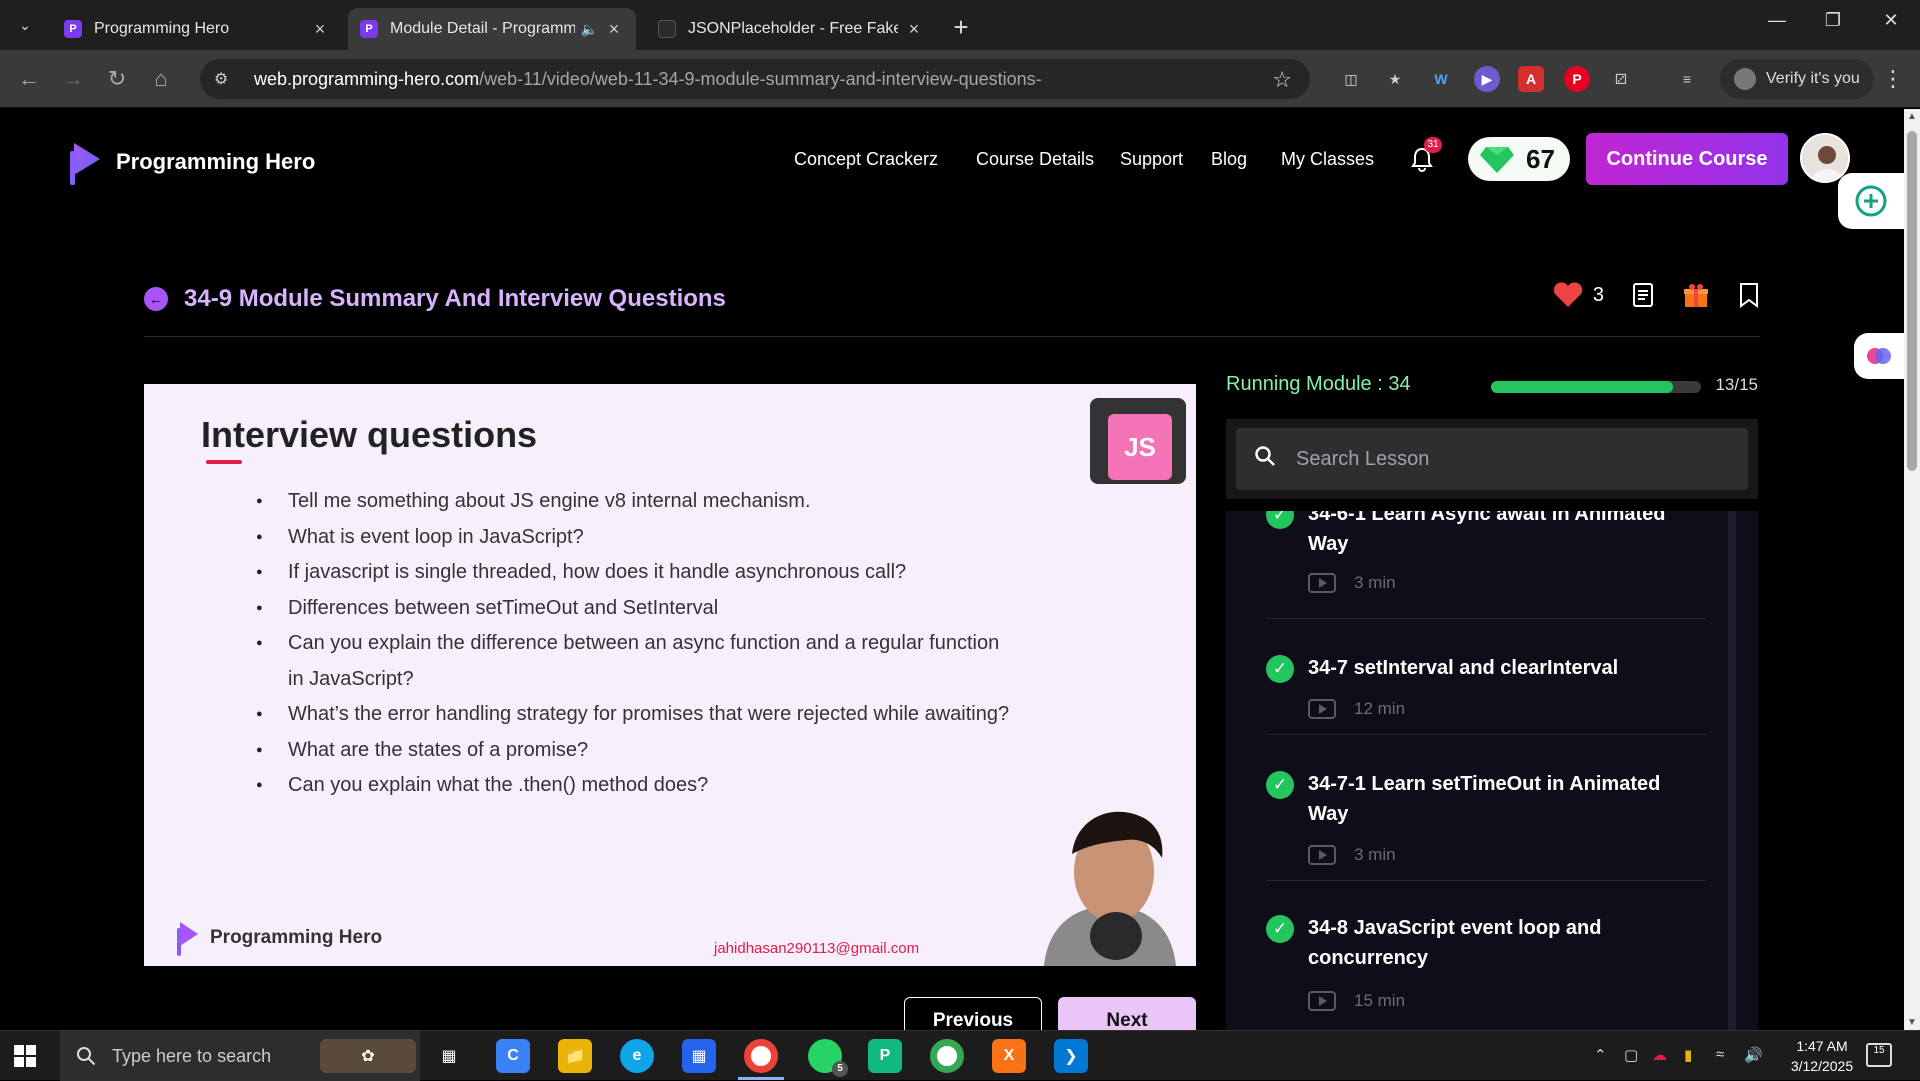  Describe the element at coordinates (449, 1056) in the screenshot. I see `task-view-icon: ▦` at that location.